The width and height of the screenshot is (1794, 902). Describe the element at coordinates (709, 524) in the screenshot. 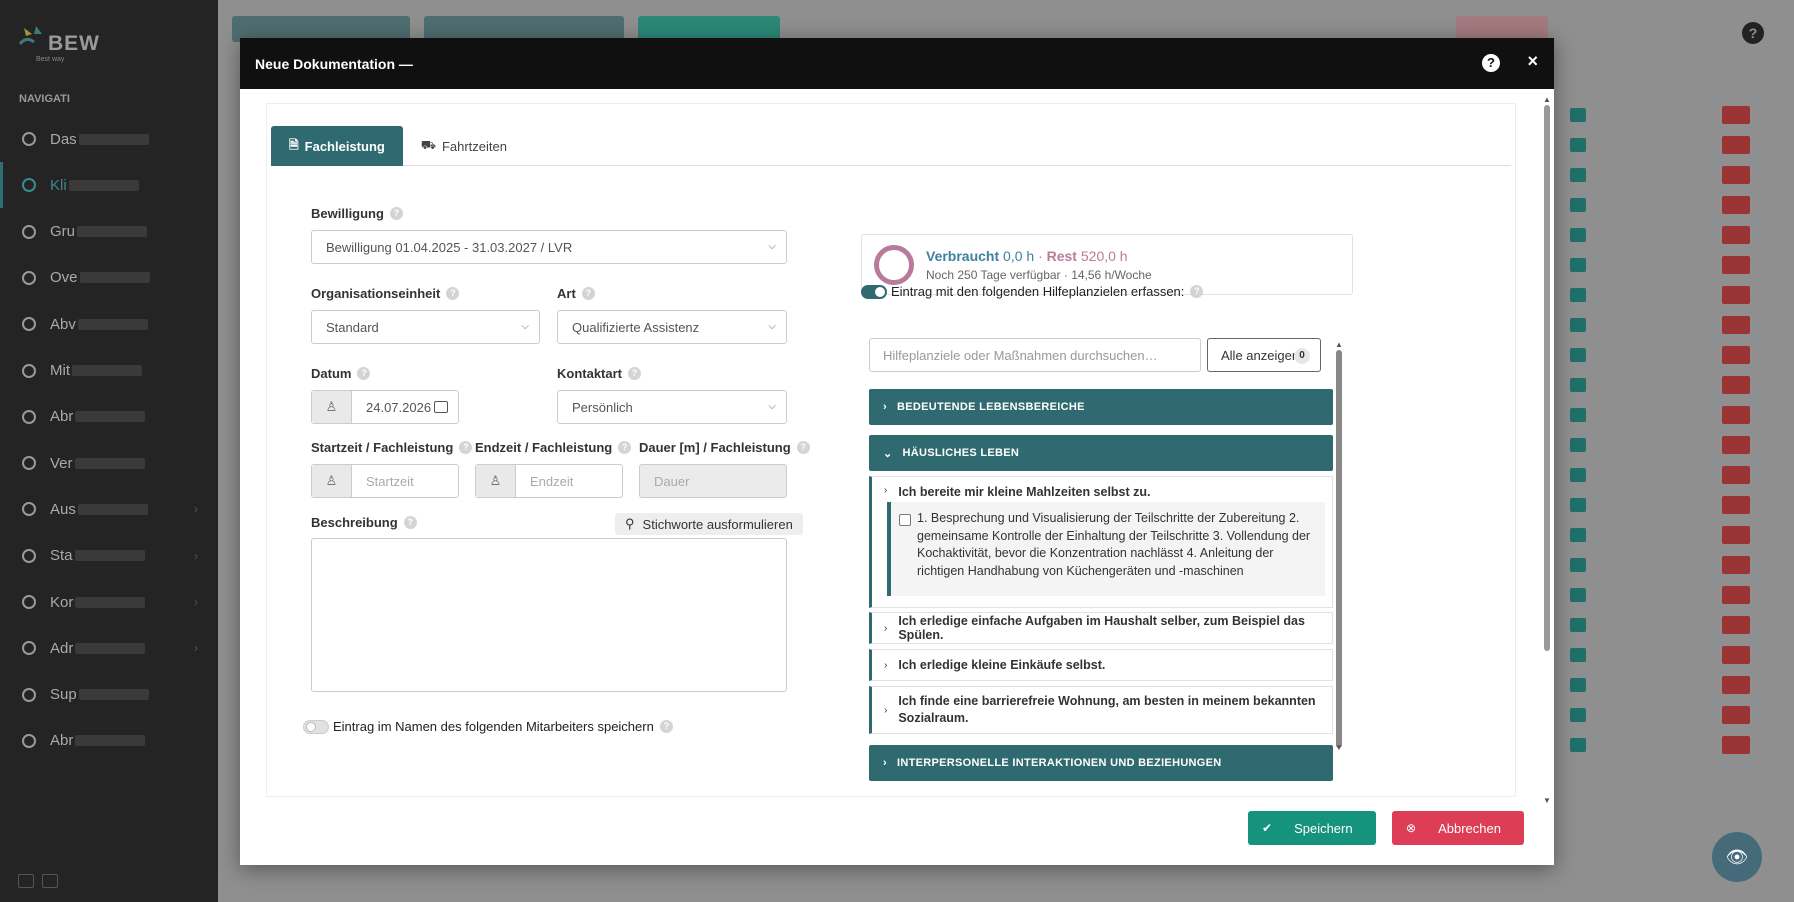

I see `stichworte-button: ⚲ Stichworte ausformulieren` at that location.